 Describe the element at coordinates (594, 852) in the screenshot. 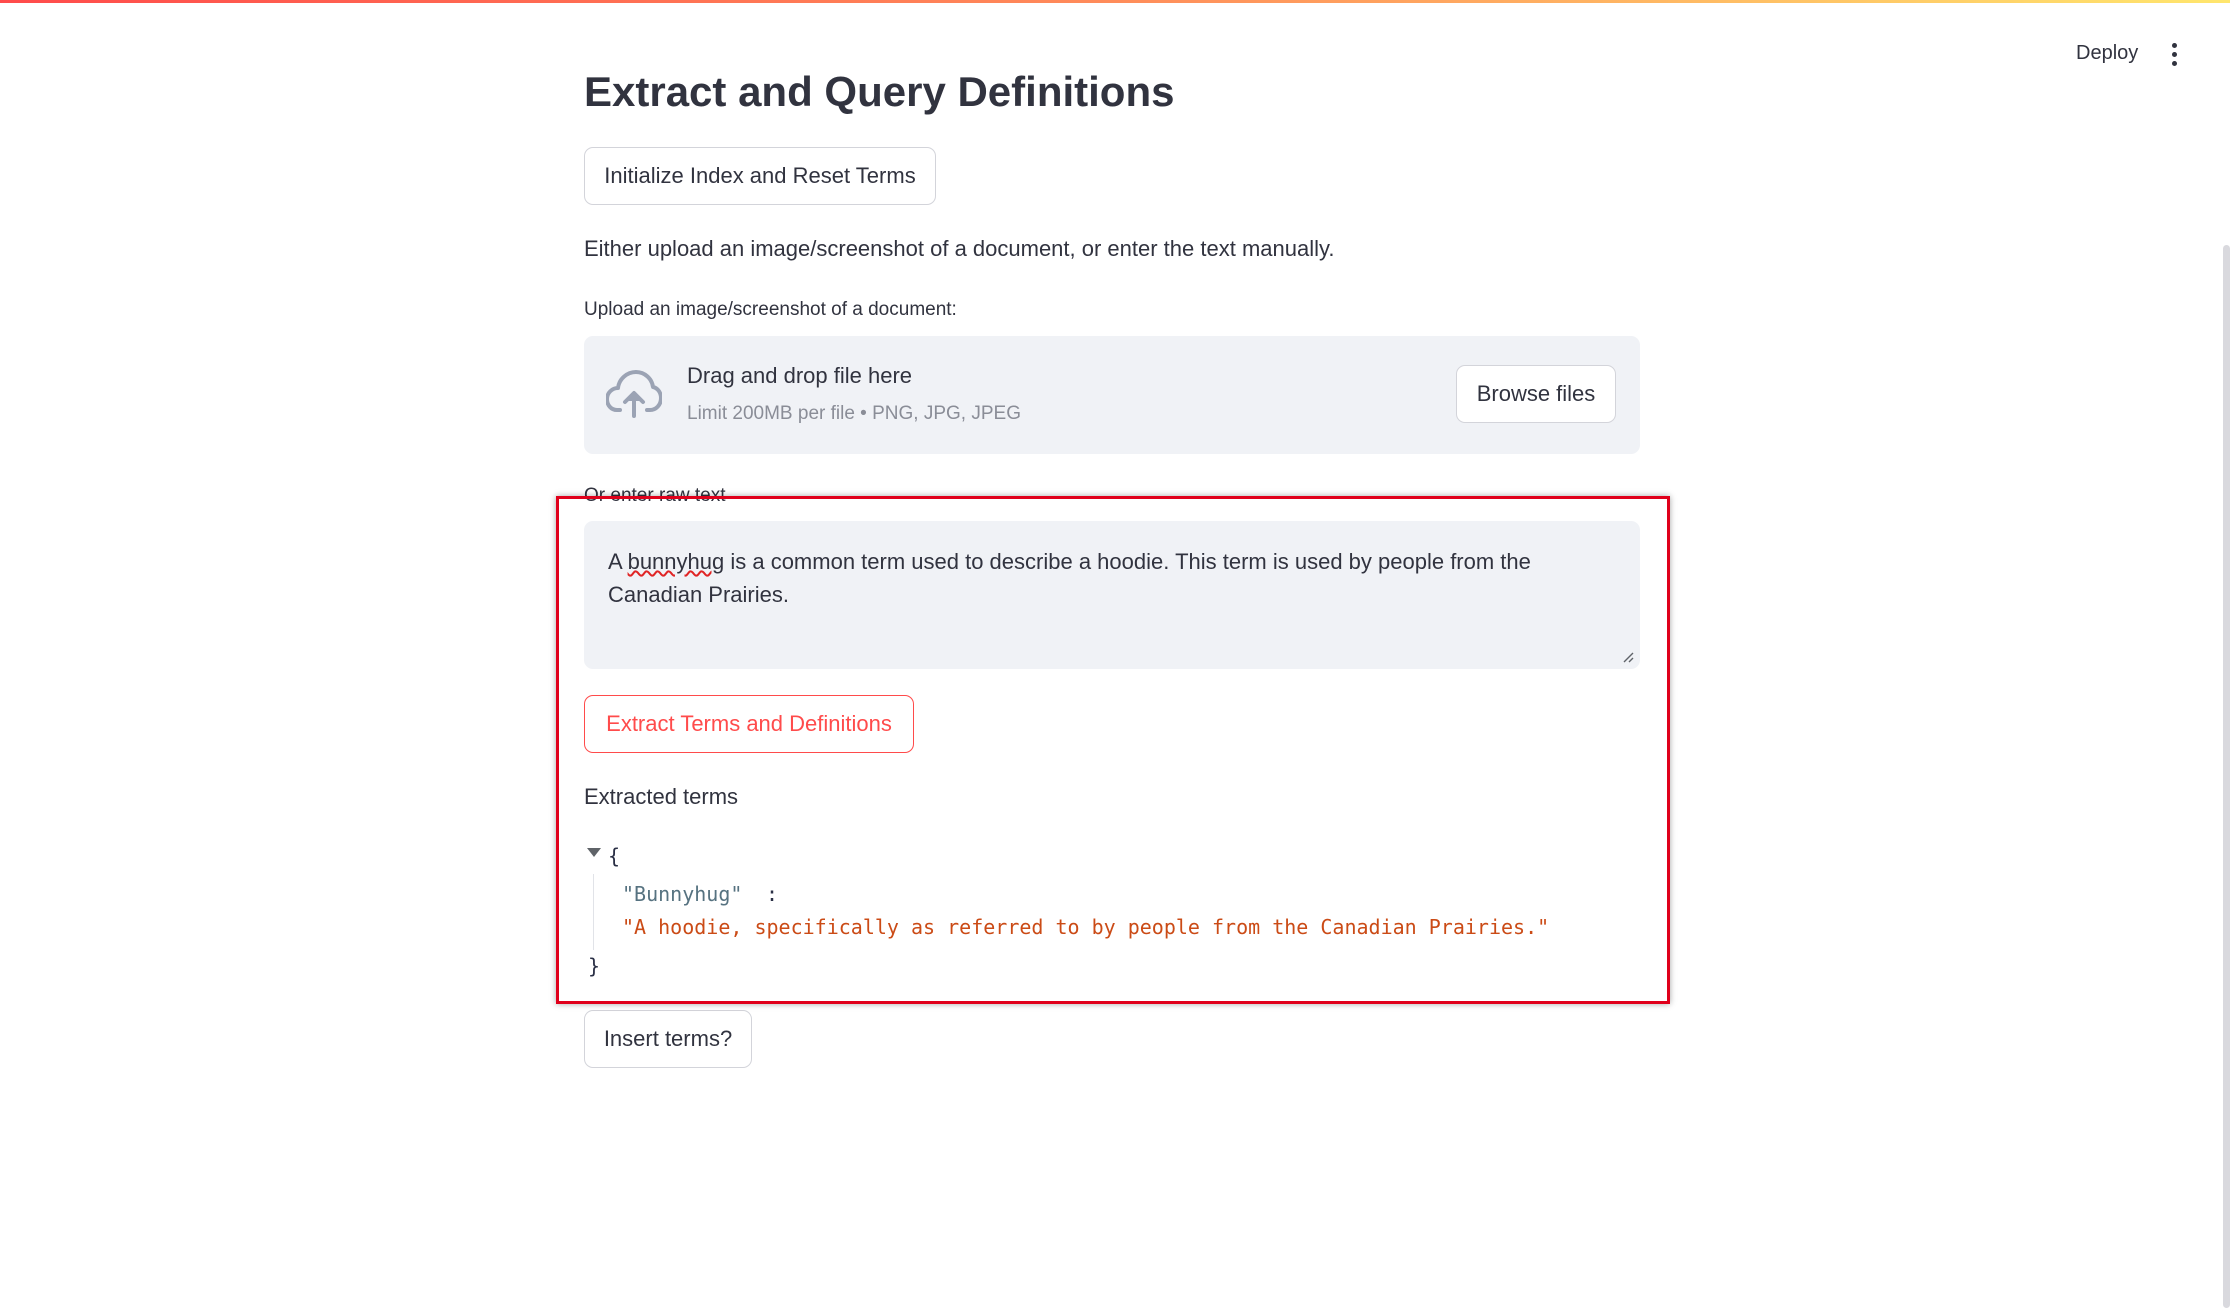

I see `collapse-toggle-icon` at that location.